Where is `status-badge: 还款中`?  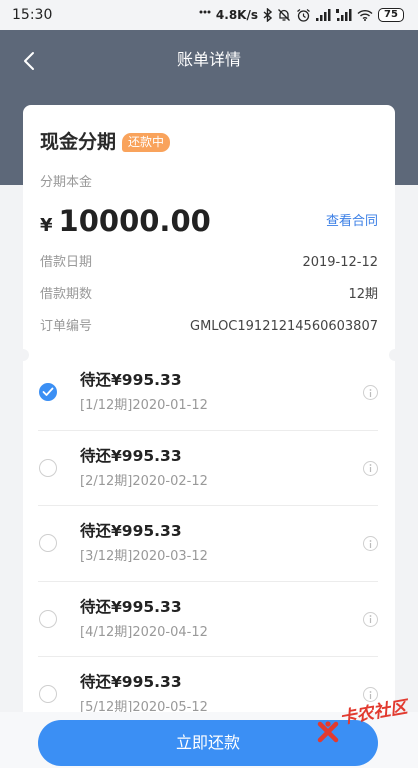 status-badge: 还款中 is located at coordinates (146, 142).